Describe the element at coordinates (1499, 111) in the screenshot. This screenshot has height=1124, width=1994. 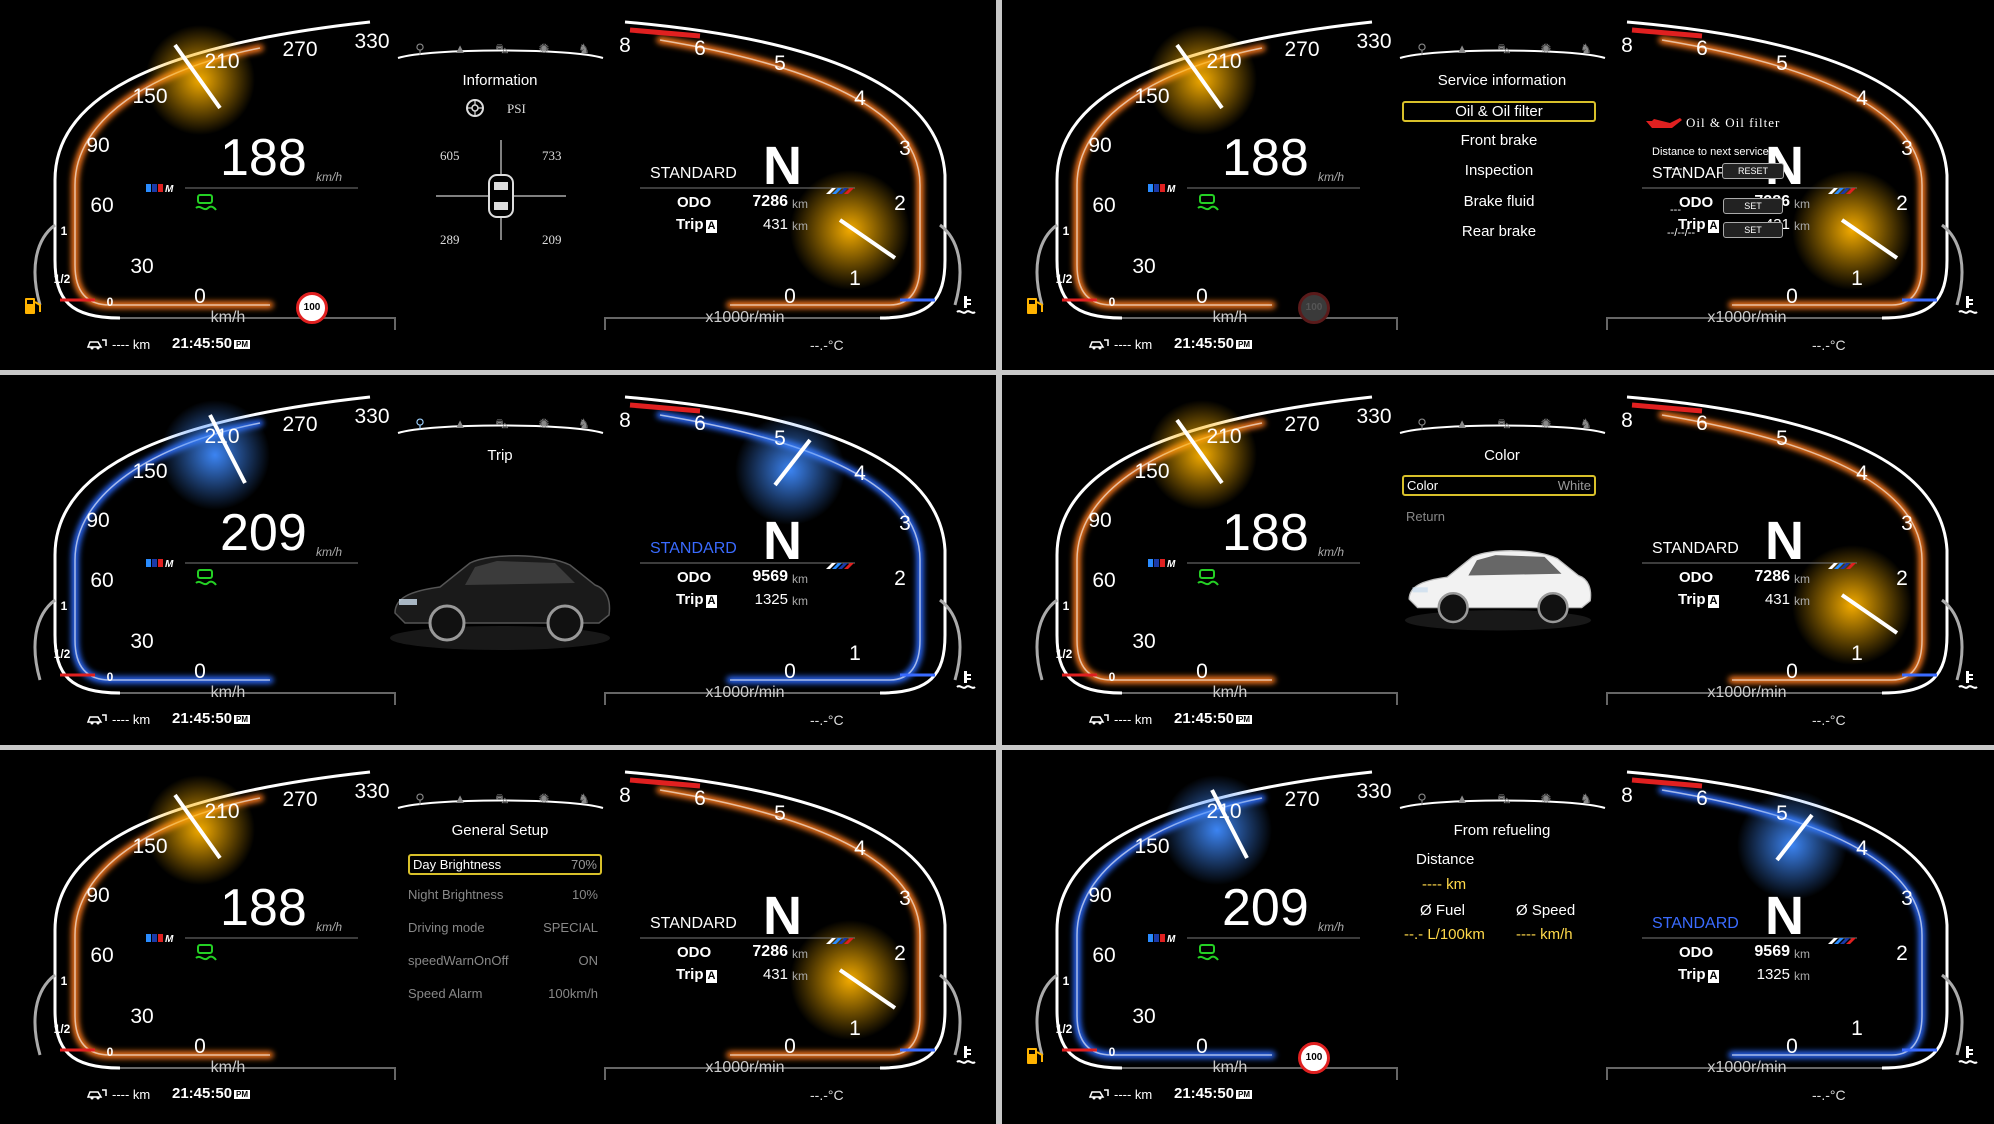
I see `service-item: Oil & Oil filter` at that location.